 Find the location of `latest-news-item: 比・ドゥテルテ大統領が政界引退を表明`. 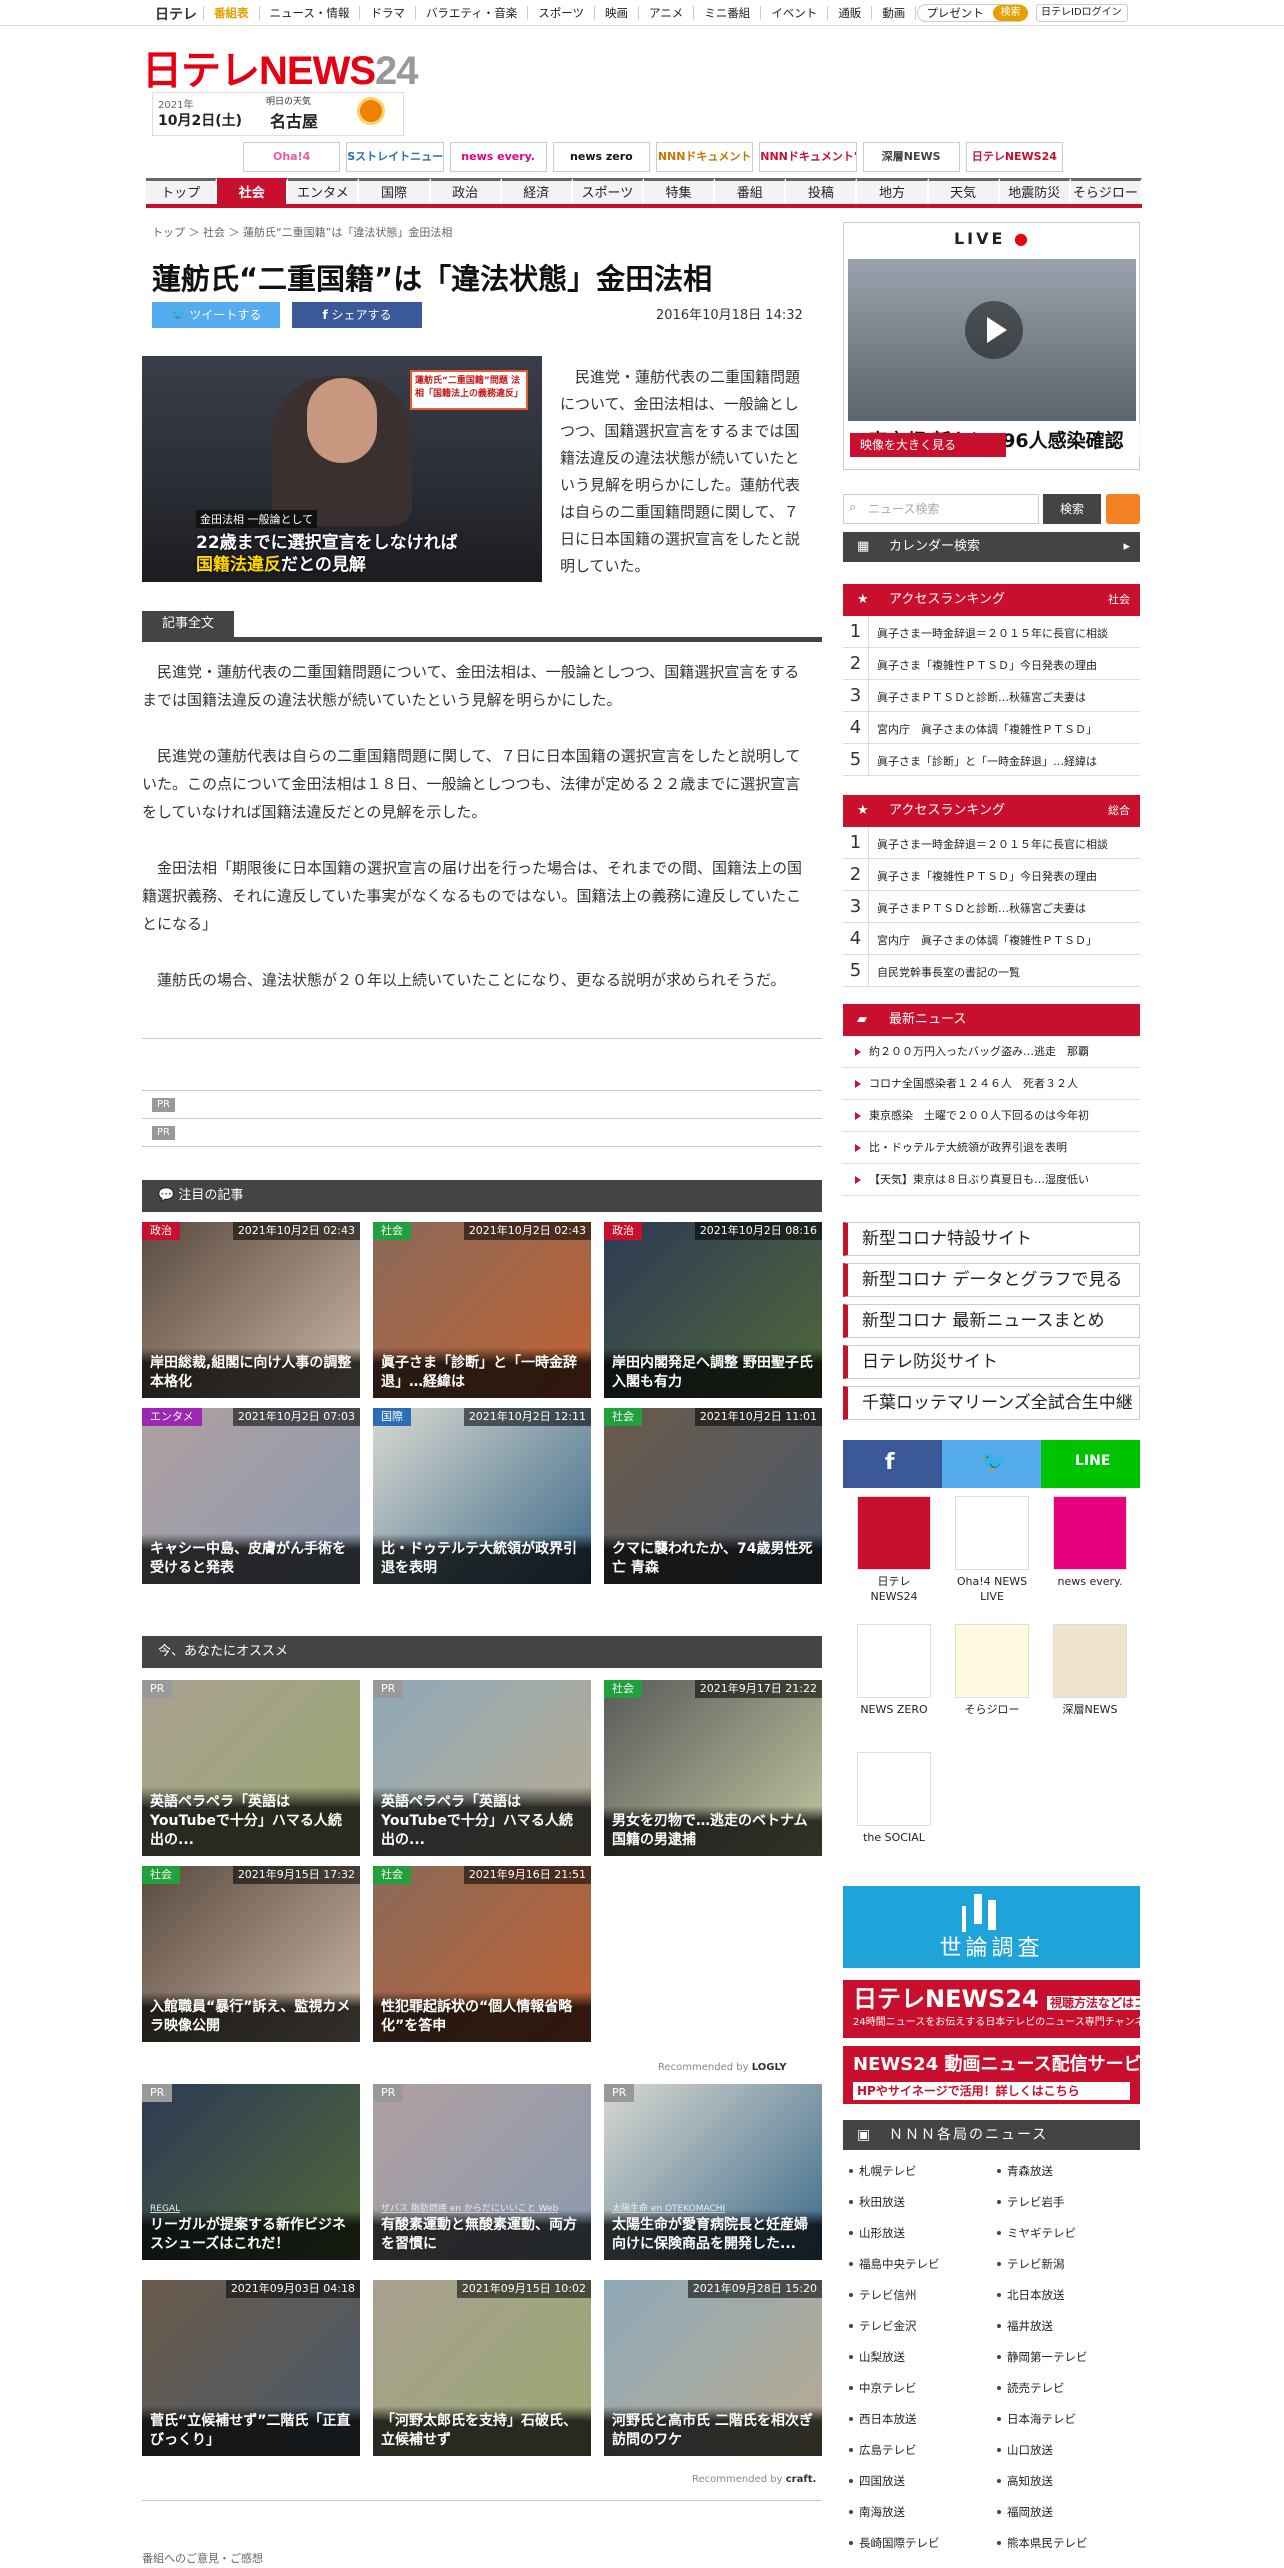

latest-news-item: 比・ドゥテルテ大統領が政界引退を表明 is located at coordinates (991, 1148).